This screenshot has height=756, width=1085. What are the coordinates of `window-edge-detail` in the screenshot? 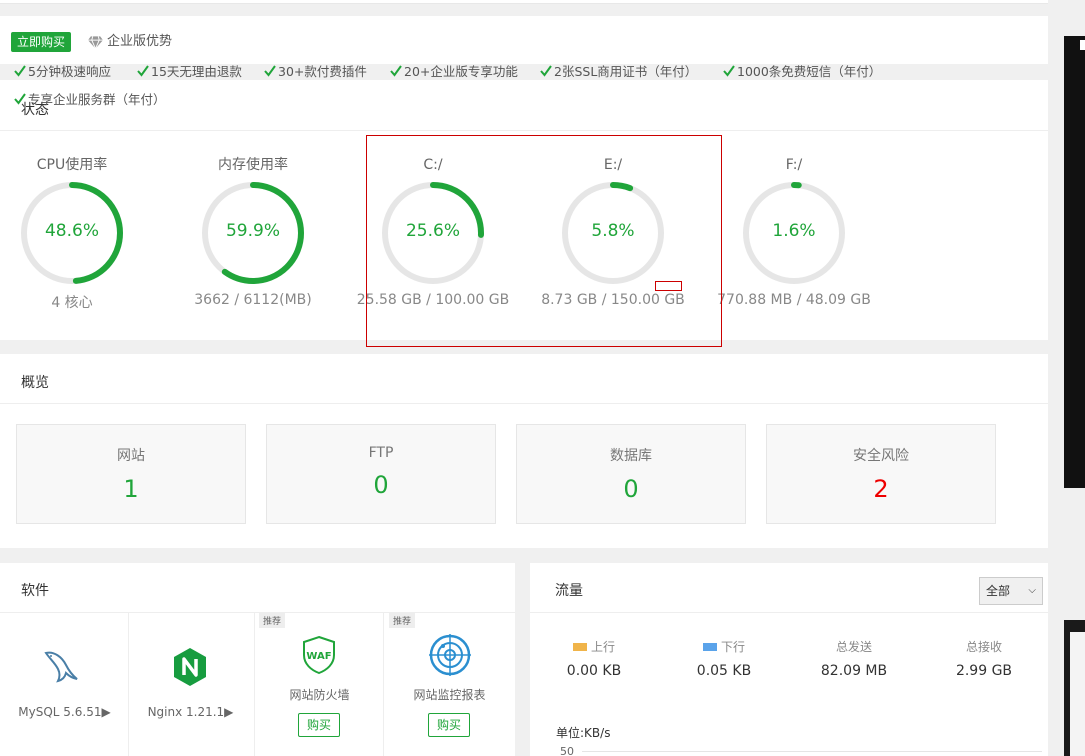 It's located at (1082, 45).